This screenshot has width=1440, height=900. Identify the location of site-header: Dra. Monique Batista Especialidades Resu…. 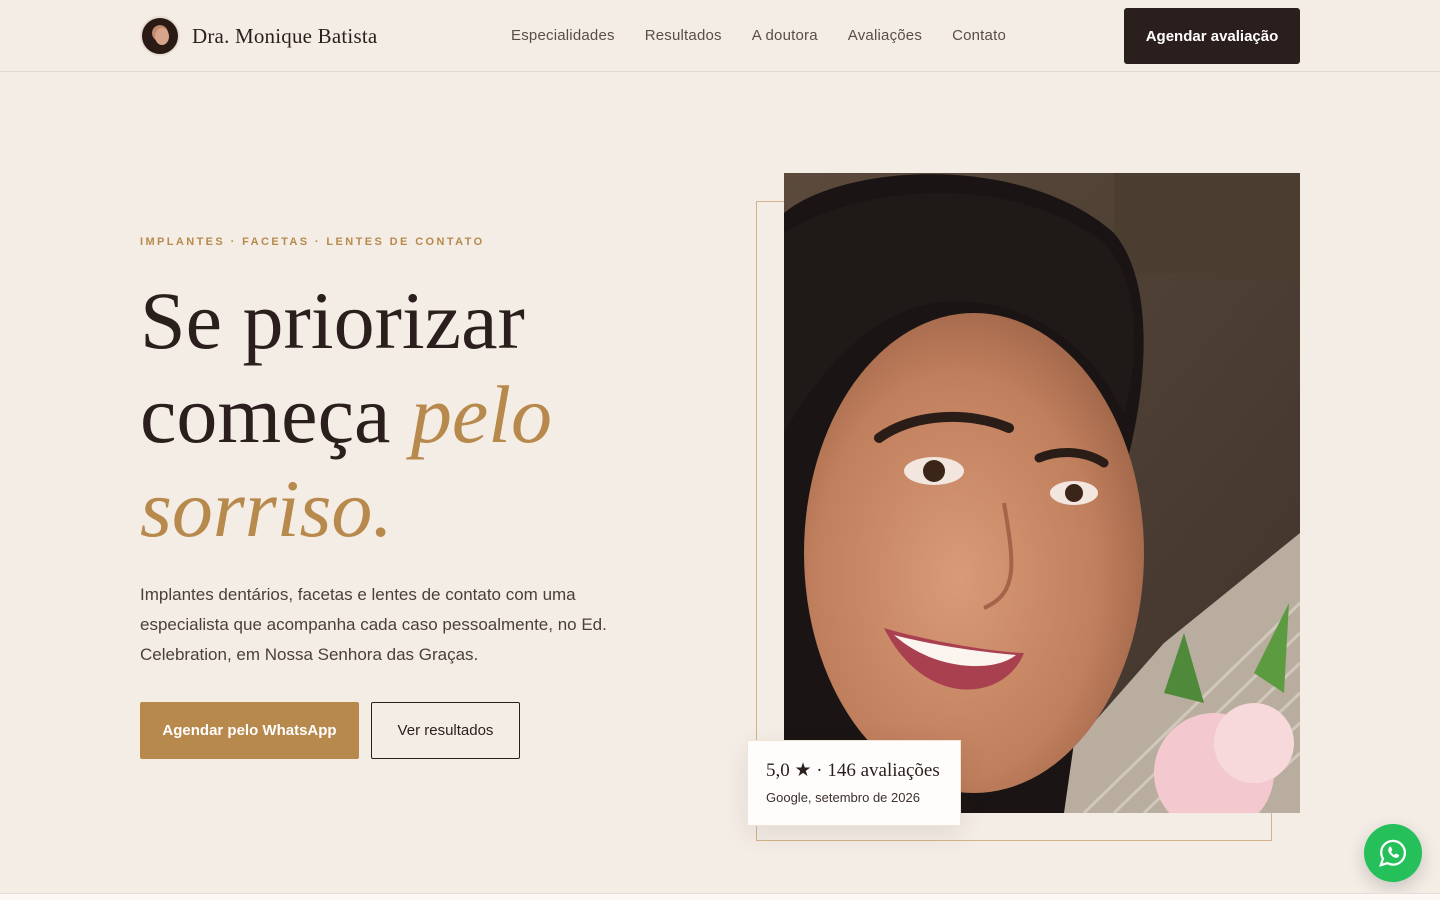
(720, 36).